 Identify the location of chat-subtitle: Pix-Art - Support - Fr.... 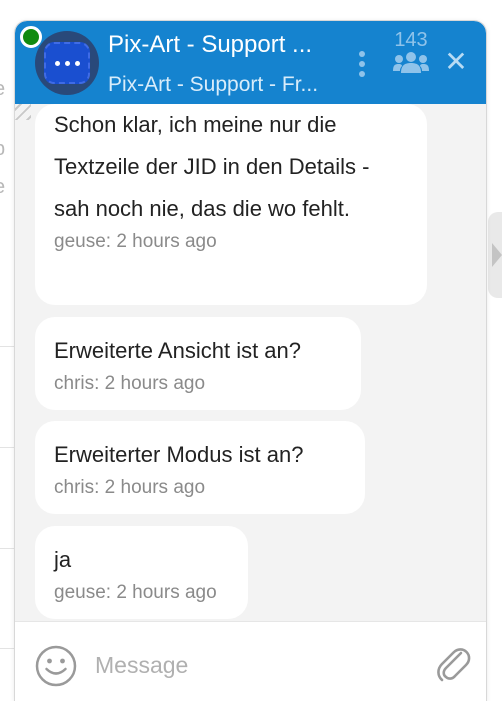
(213, 84).